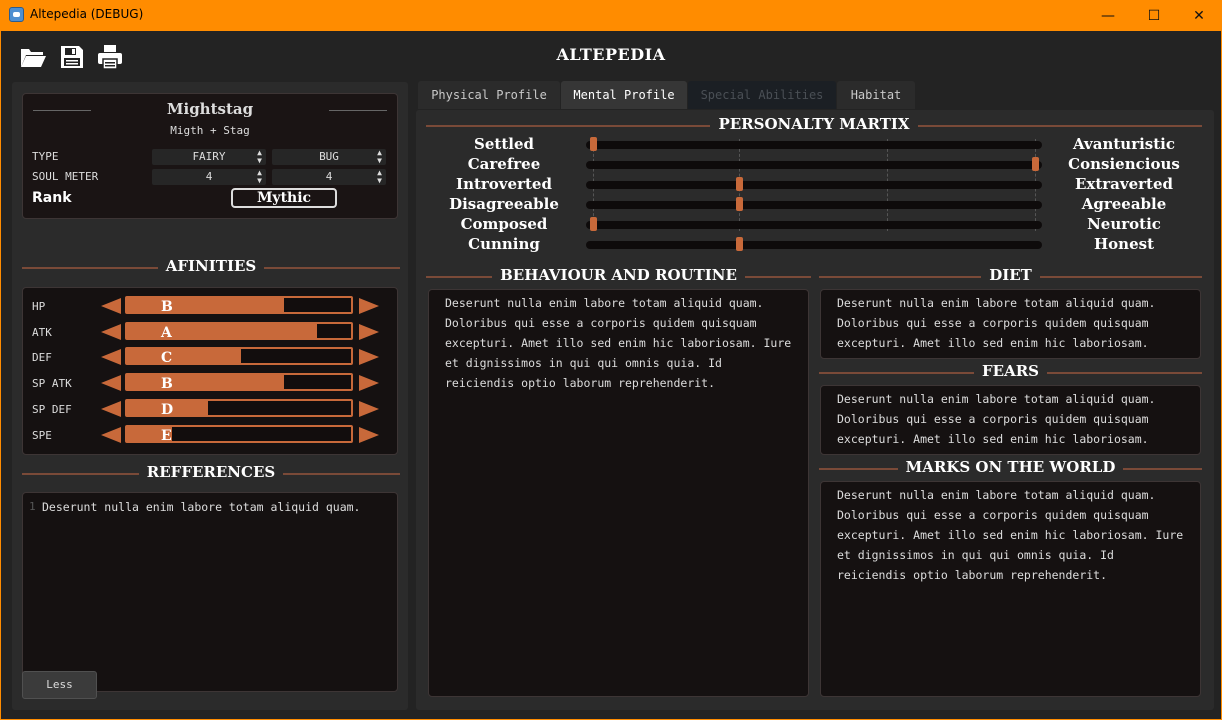  Describe the element at coordinates (504, 204) in the screenshot. I see `trait-left-label: Disagreeable` at that location.